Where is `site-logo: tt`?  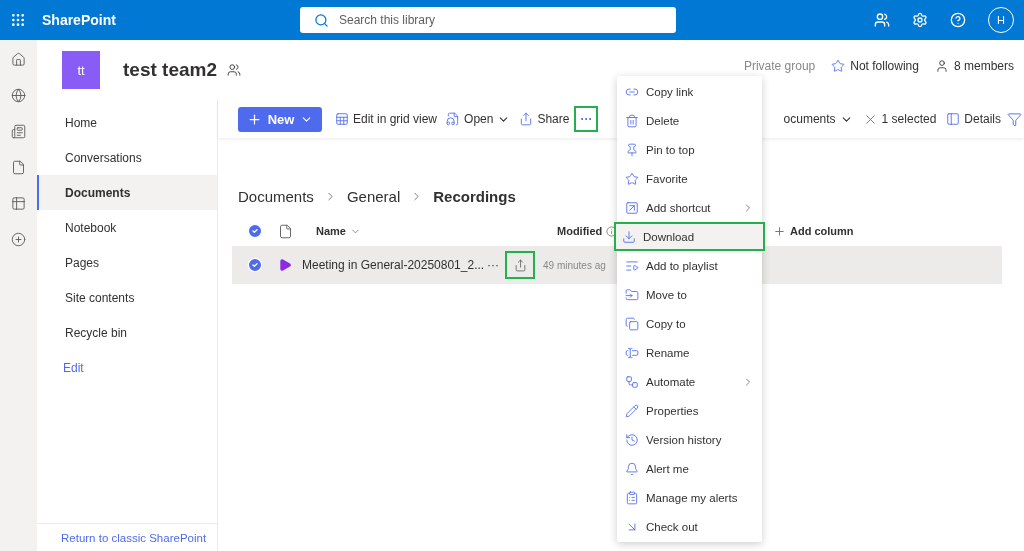 site-logo: tt is located at coordinates (81, 70).